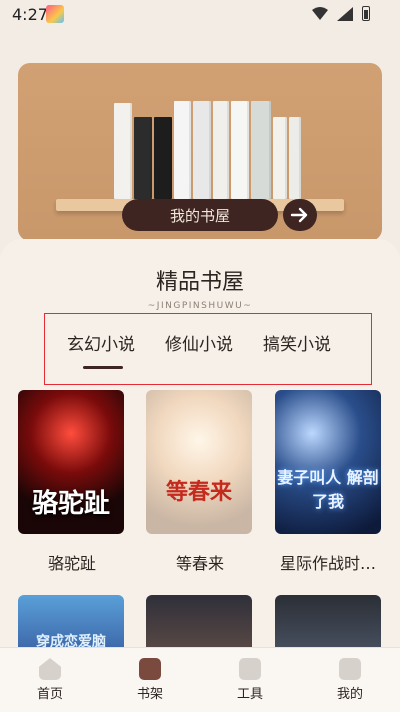 The height and width of the screenshot is (712, 400). Describe the element at coordinates (345, 13) in the screenshot. I see `signal-icon` at that location.